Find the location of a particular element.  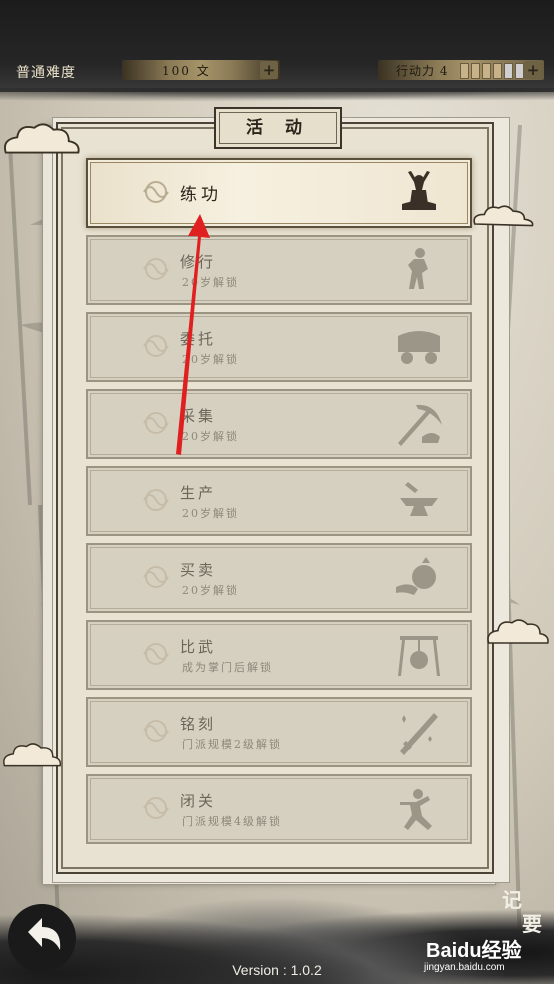

add-money-button: + is located at coordinates (269, 70).